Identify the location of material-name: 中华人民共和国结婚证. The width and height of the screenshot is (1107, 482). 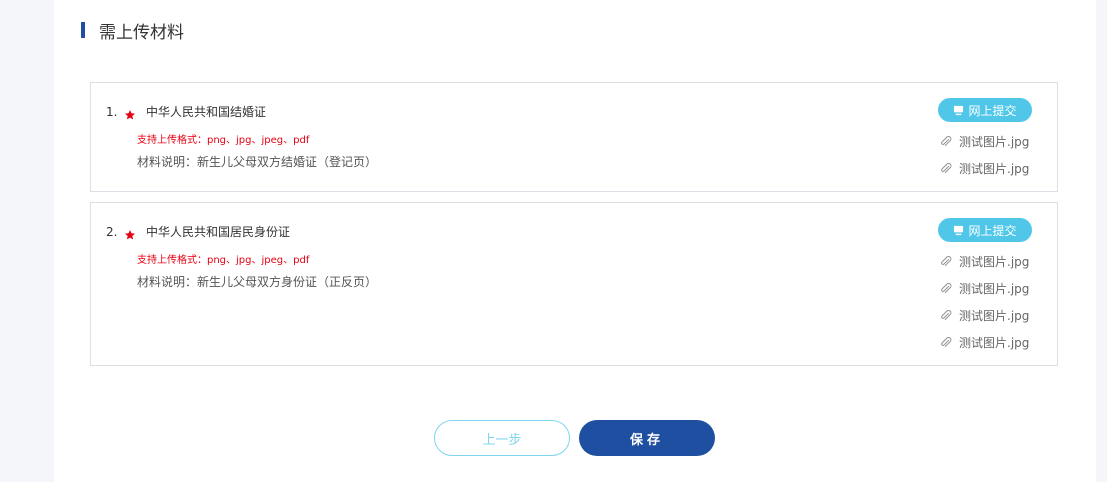
(206, 112).